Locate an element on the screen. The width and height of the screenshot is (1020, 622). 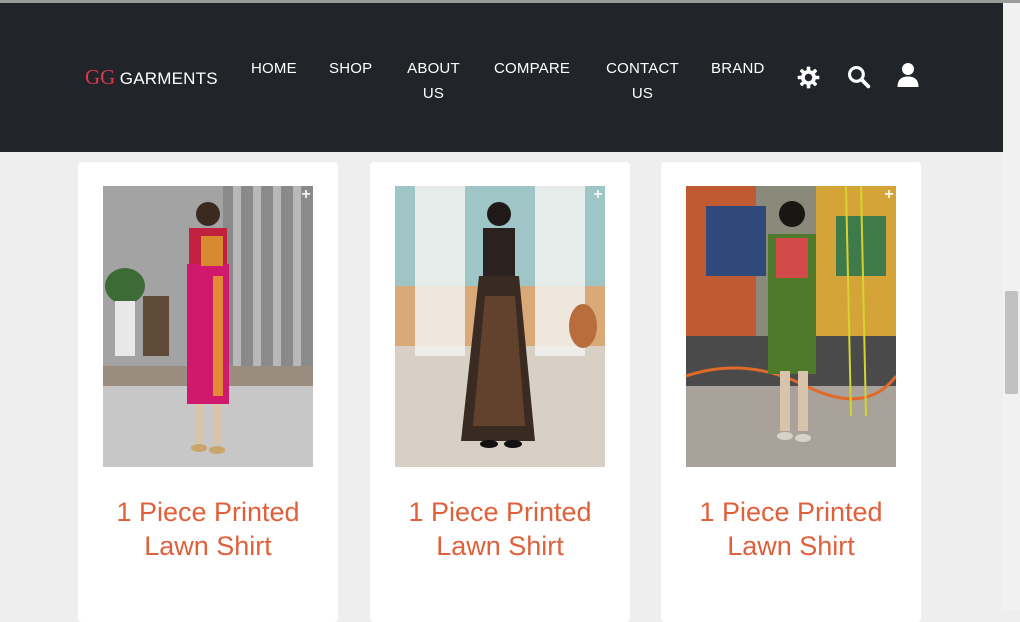
brand-prefix: GG is located at coordinates (100, 77).